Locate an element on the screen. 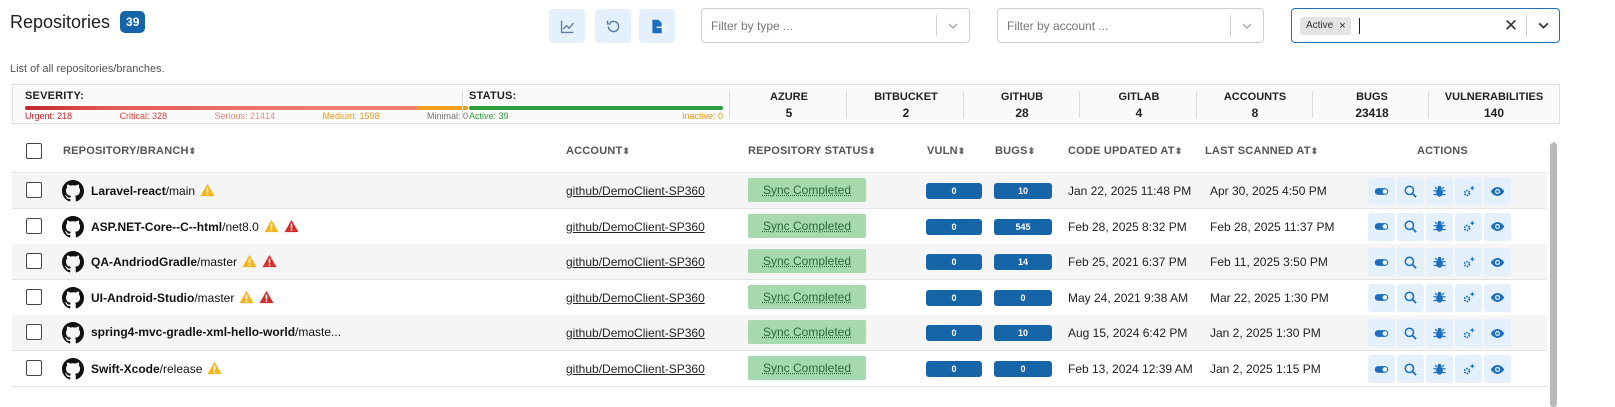  refresh-button is located at coordinates (613, 26).